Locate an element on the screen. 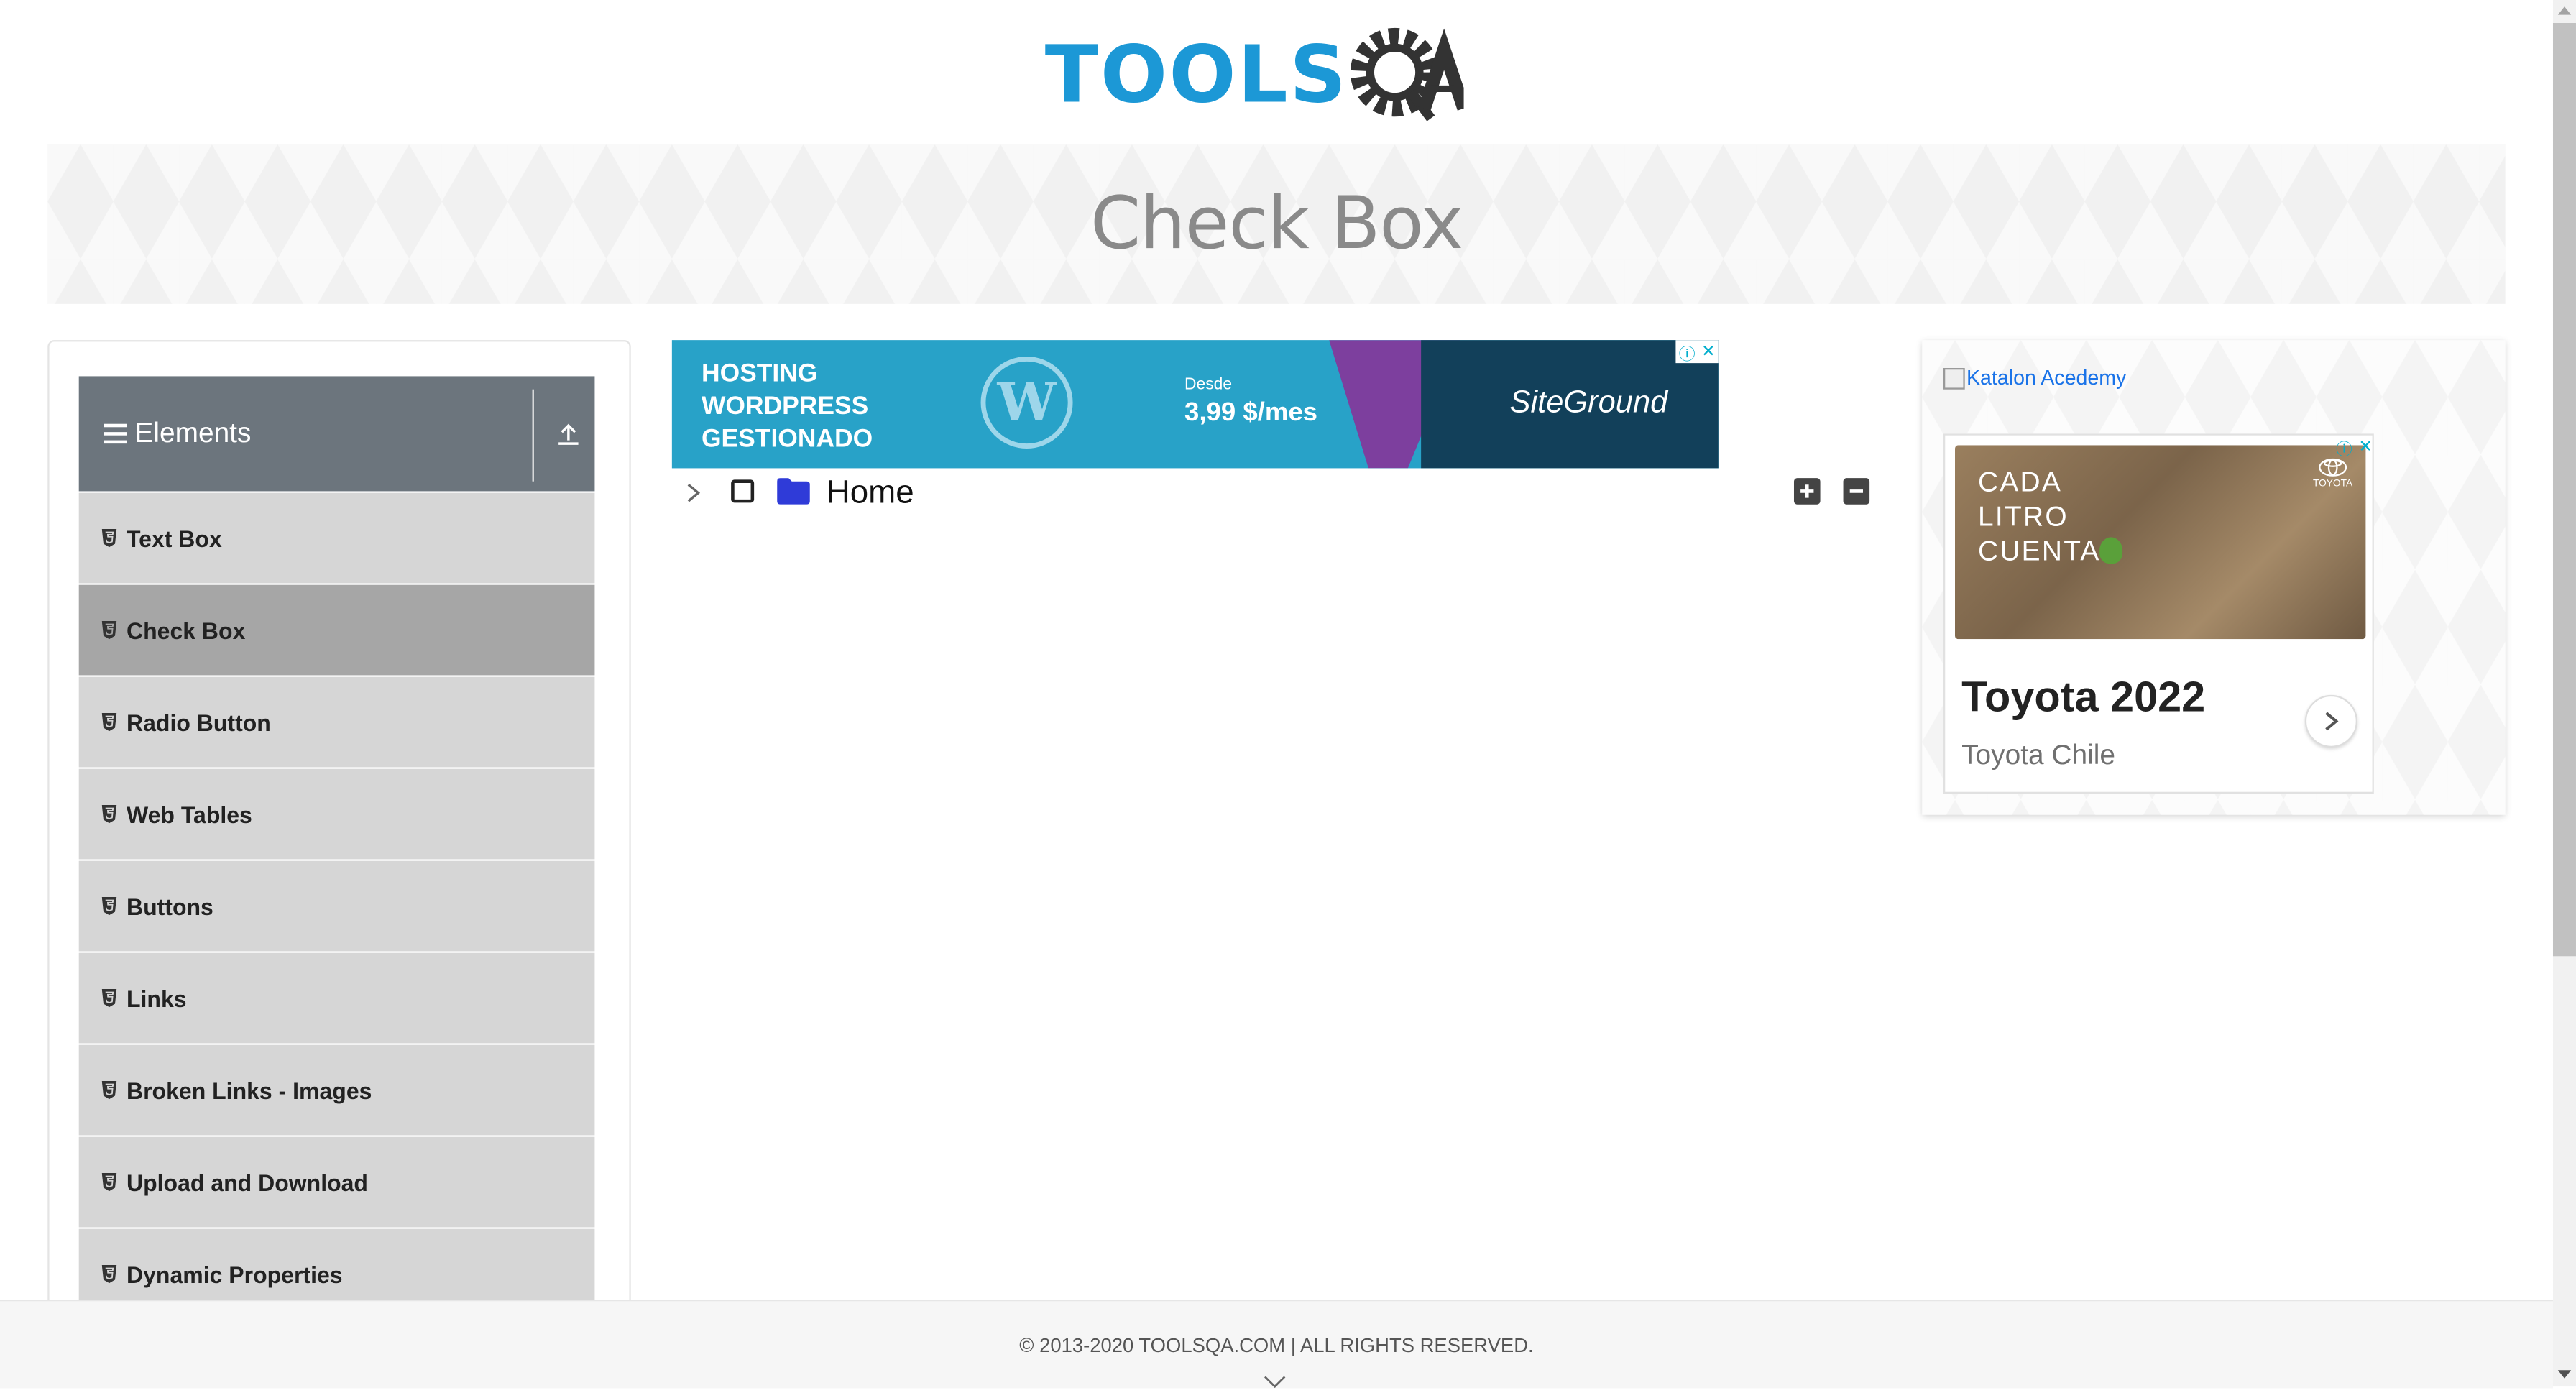  plus-icon is located at coordinates (1807, 491).